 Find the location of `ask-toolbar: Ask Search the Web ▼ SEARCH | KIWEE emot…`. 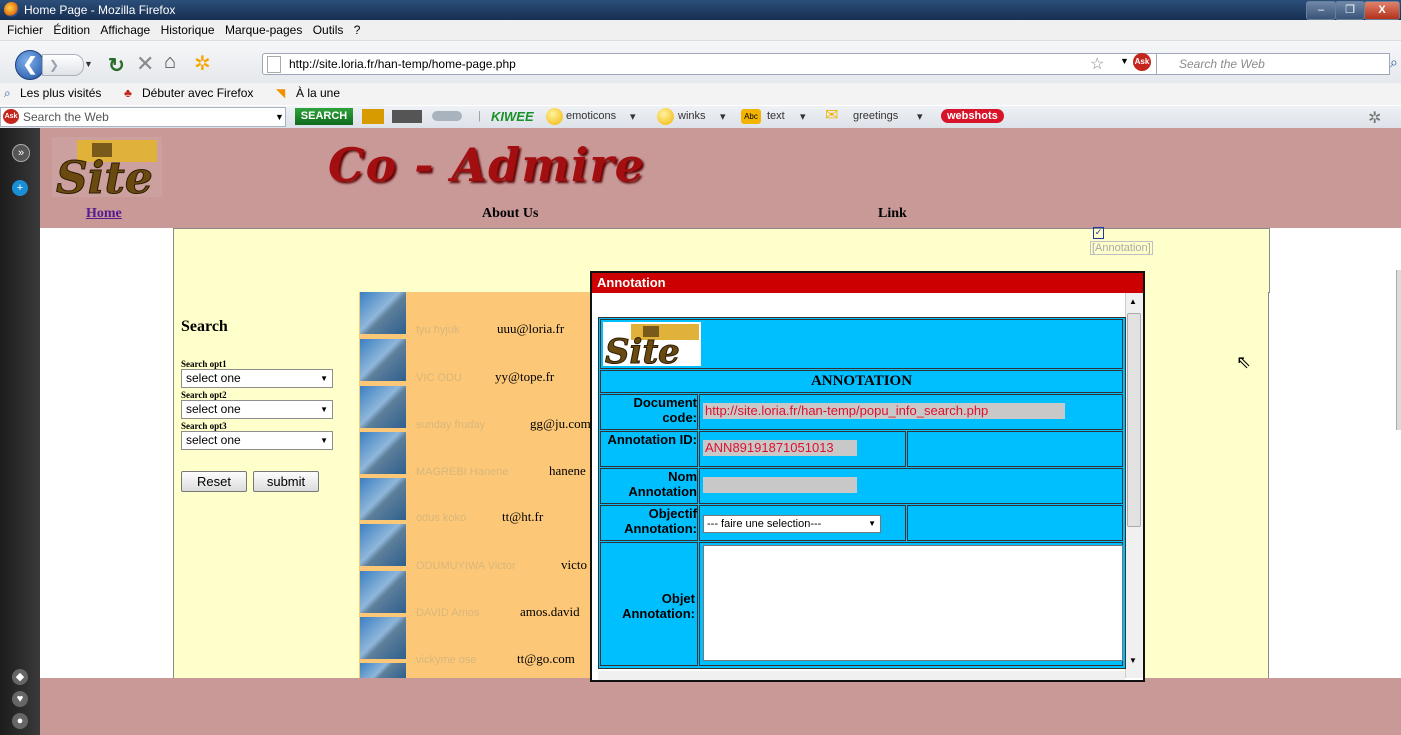

ask-toolbar: Ask Search the Web ▼ SEARCH | KIWEE emot… is located at coordinates (700, 117).